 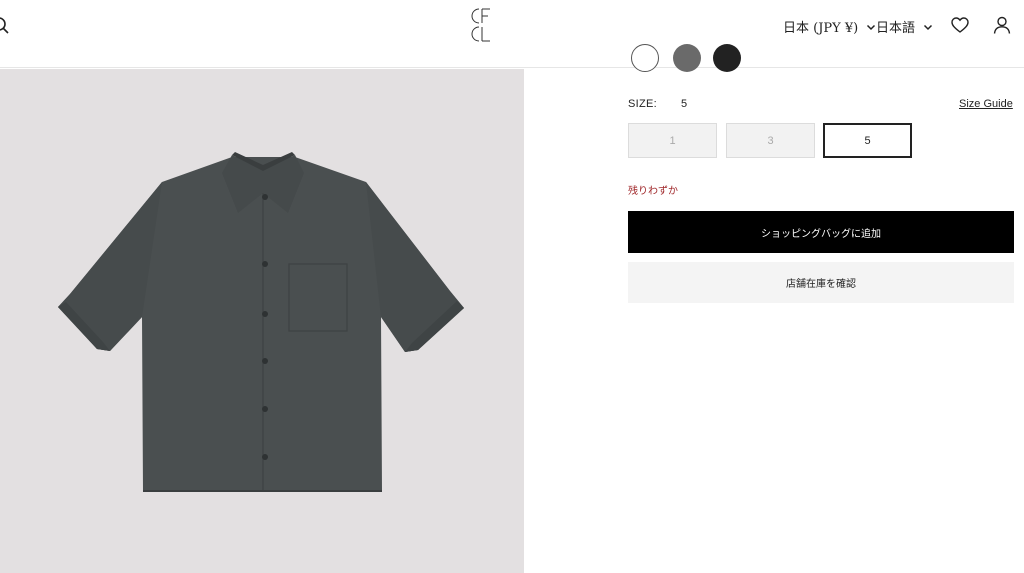 What do you see at coordinates (481, 26) in the screenshot?
I see `brand-logo` at bounding box center [481, 26].